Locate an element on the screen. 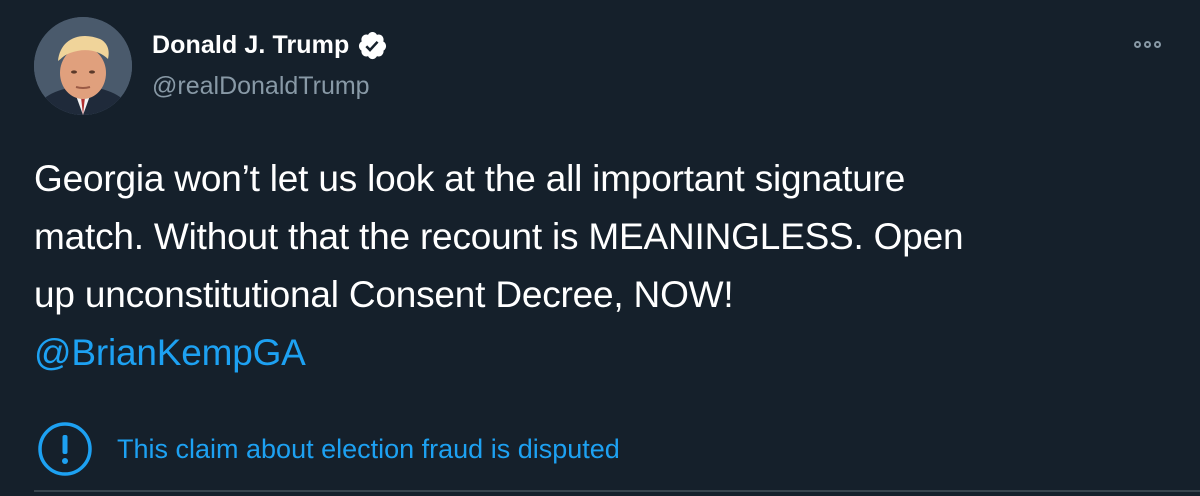 The width and height of the screenshot is (1200, 496). avatar is located at coordinates (83, 66).